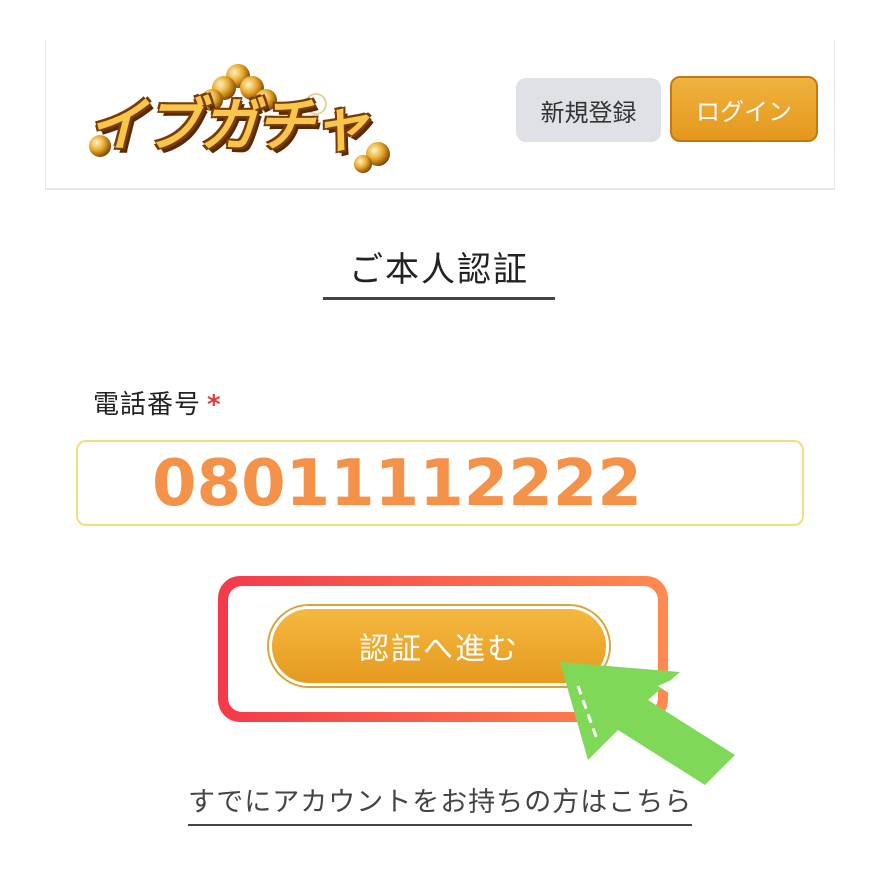  What do you see at coordinates (147, 405) in the screenshot?
I see `phone-label-text: 電話番号` at bounding box center [147, 405].